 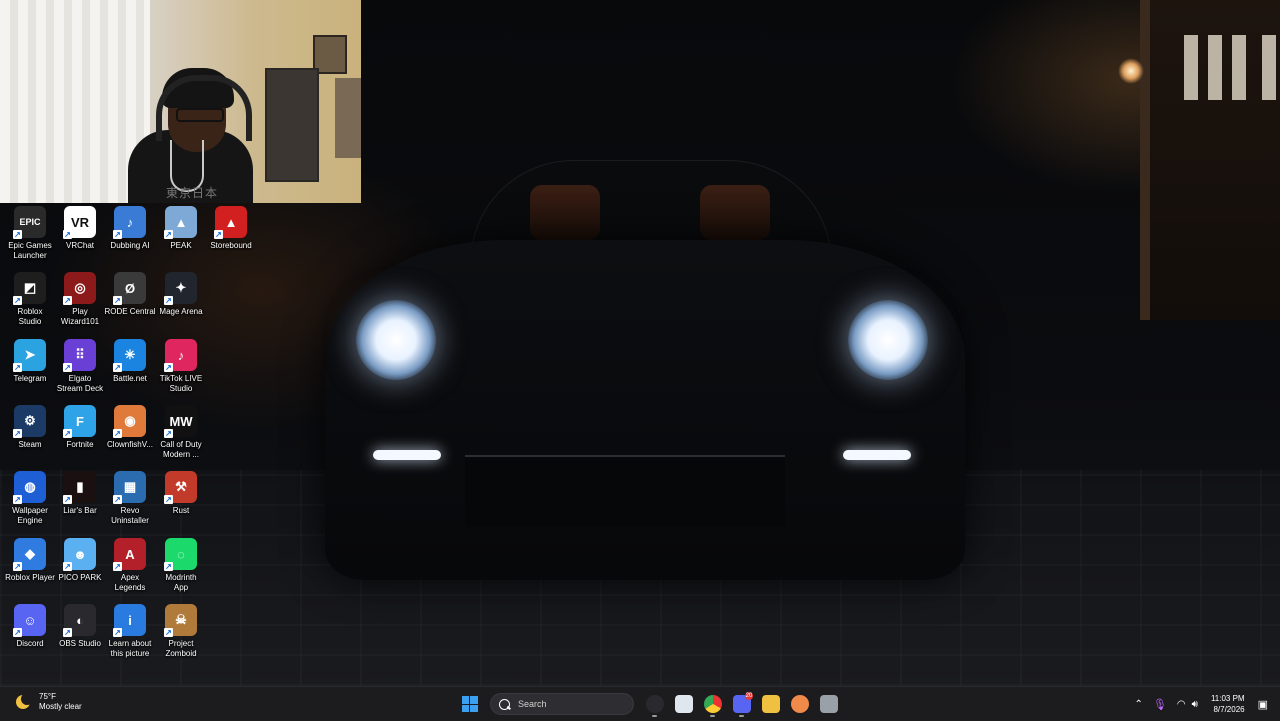 What do you see at coordinates (79, 620) in the screenshot?
I see `obs-studio-icon: ◐ ↗` at bounding box center [79, 620].